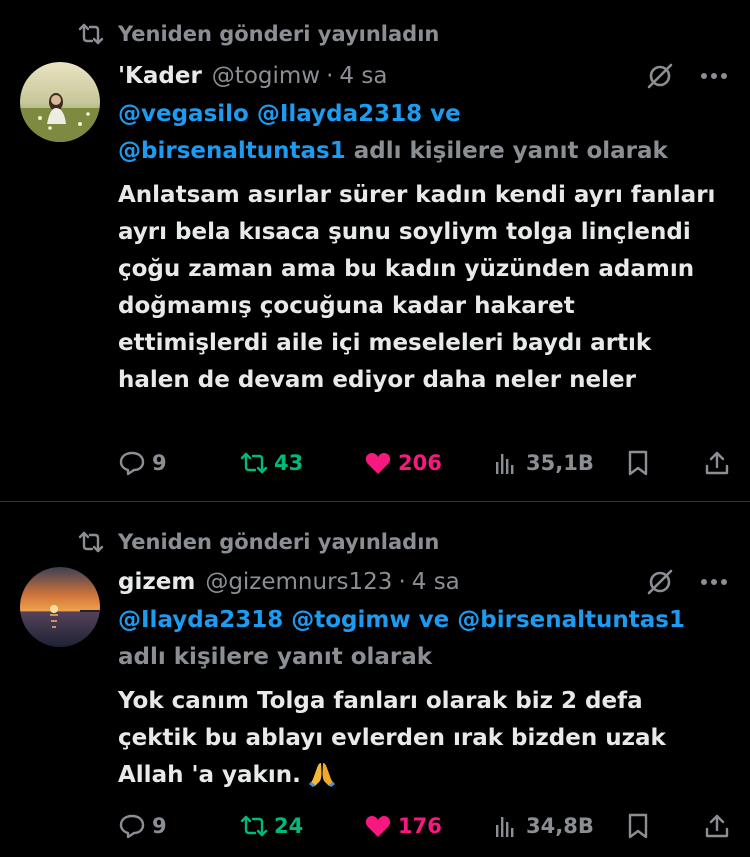 The height and width of the screenshot is (857, 750). Describe the element at coordinates (423, 76) in the screenshot. I see `tweet-header: 'Kader @togimw · 4 sa` at that location.